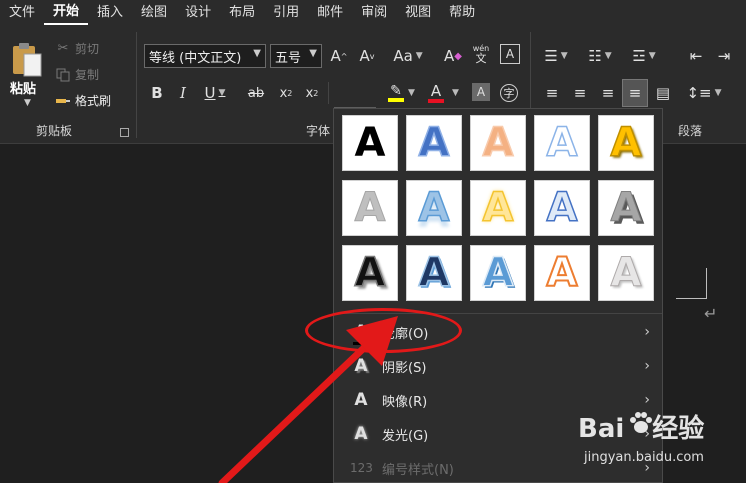 Image resolution: width=746 pixels, height=483 pixels. I want to click on change-case-label: Aa, so click(403, 56).